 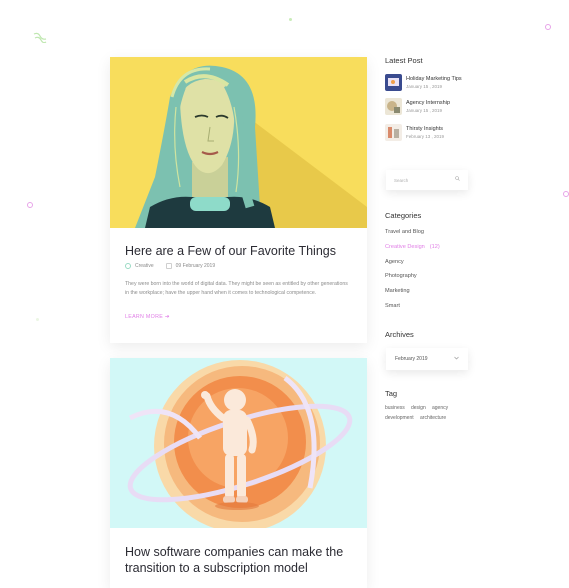 I want to click on latest-post-date: February 13 , 2019, so click(x=425, y=136).